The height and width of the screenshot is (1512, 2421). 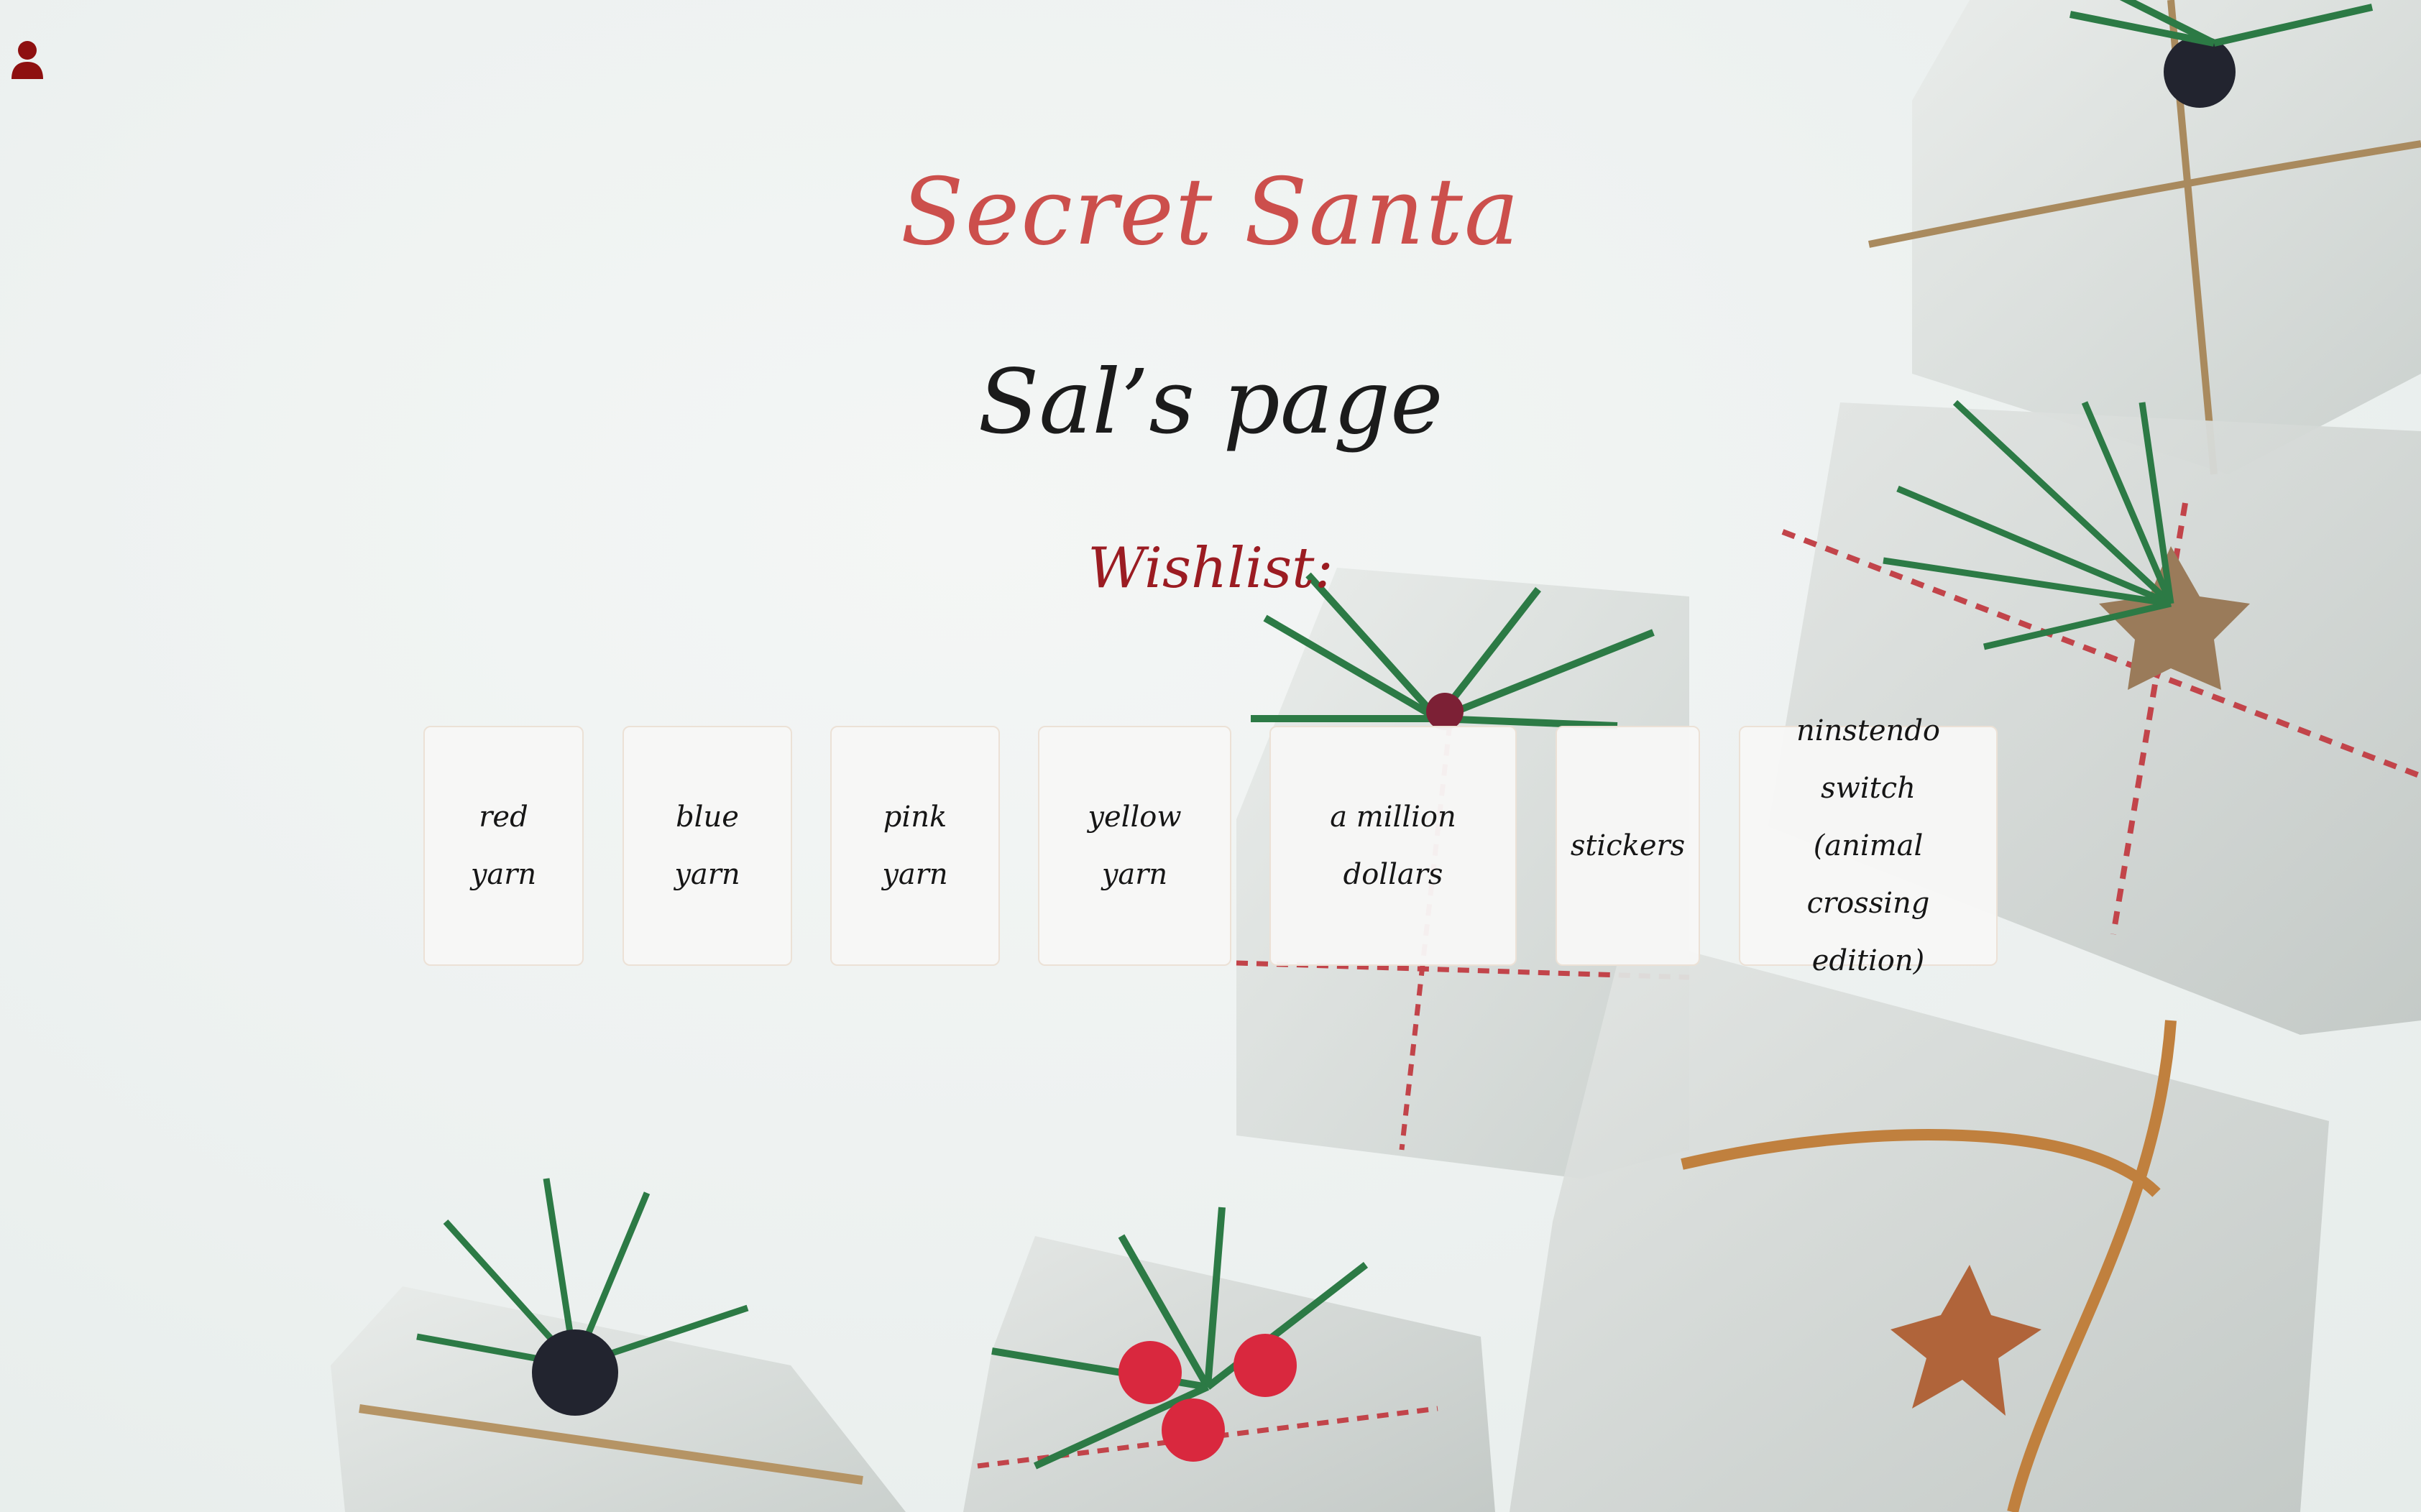 What do you see at coordinates (1210, 403) in the screenshot?
I see `page-title: Sal’s page` at bounding box center [1210, 403].